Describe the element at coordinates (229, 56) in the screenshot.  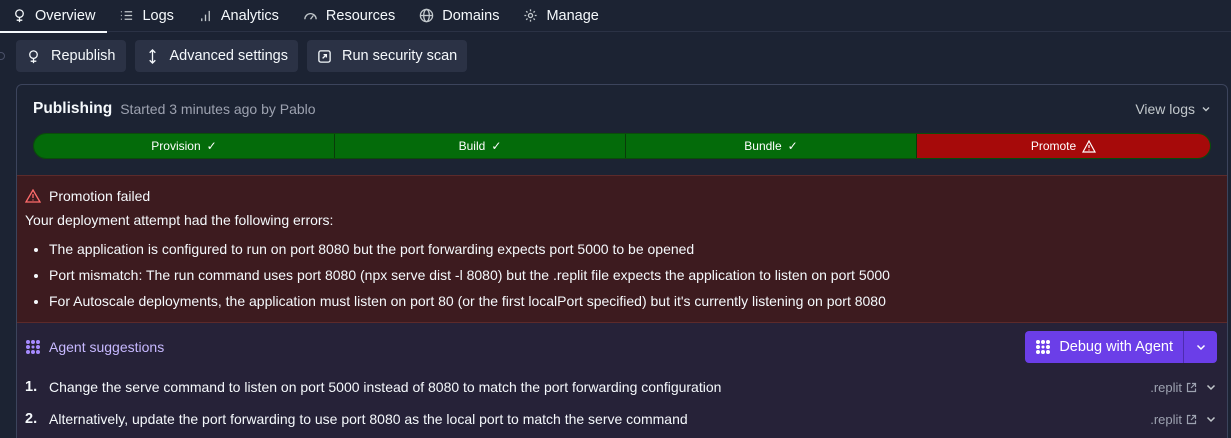
I see `advanced-settings-label: Advanced settings` at that location.